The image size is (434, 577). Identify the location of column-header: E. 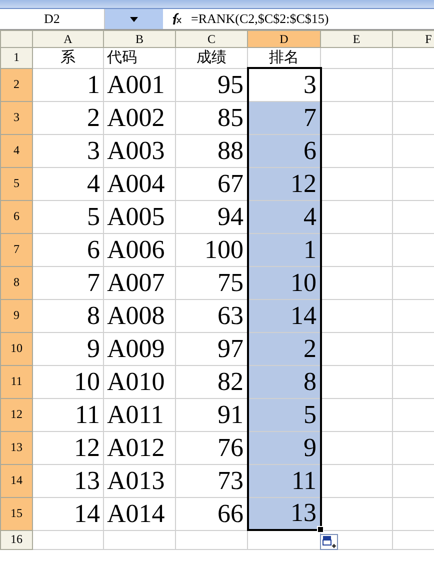
(356, 39).